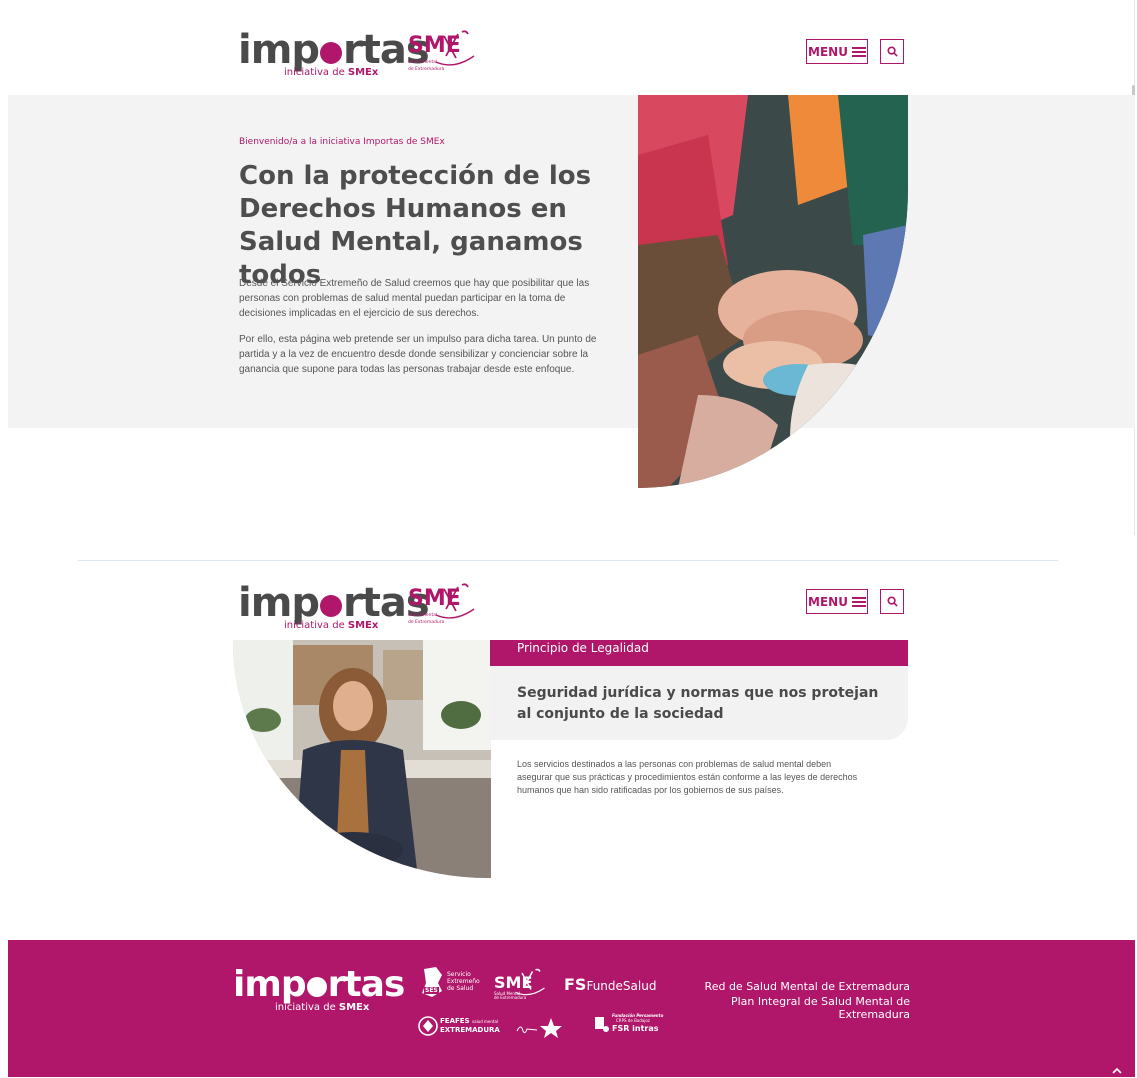  I want to click on woman-portrait-image, so click(362, 759).